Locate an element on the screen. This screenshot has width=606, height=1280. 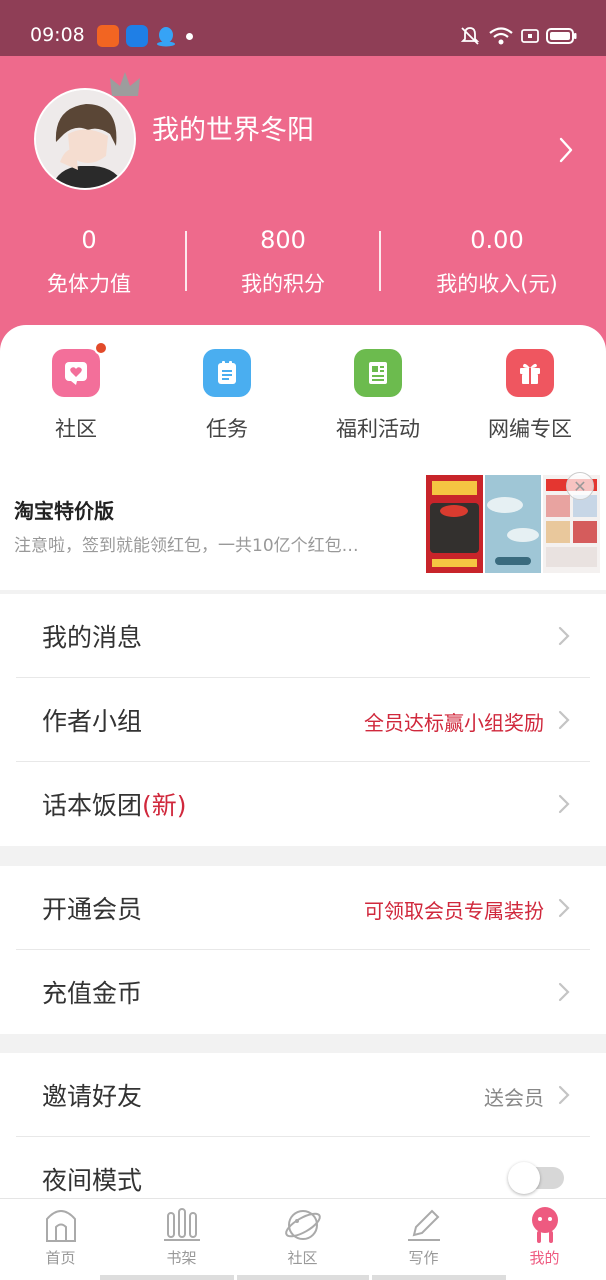
qq-notification-icon is located at coordinates (166, 36).